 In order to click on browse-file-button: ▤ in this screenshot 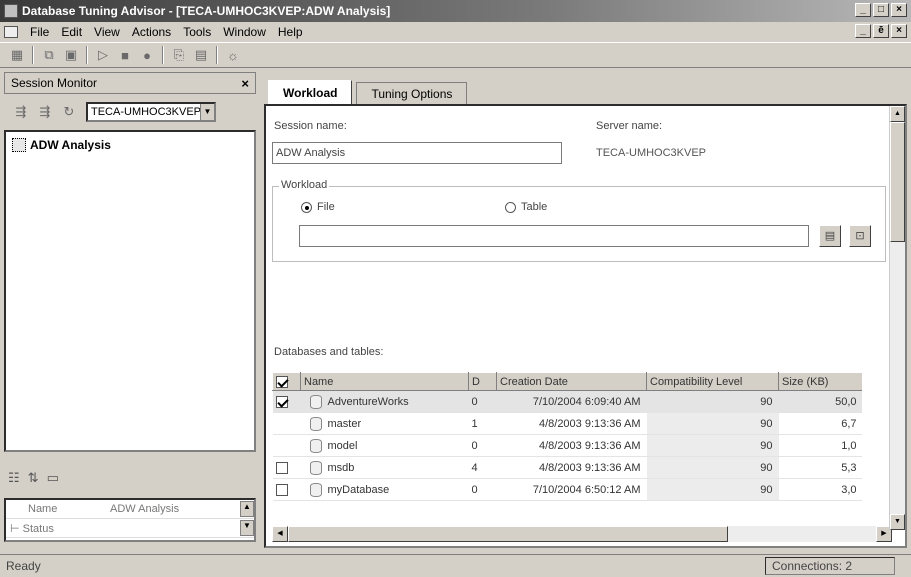, I will do `click(830, 236)`.